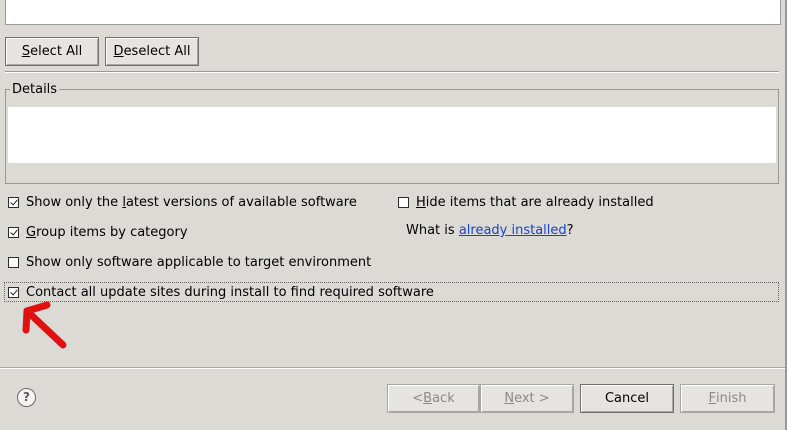 This screenshot has height=430, width=787. What do you see at coordinates (513, 230) in the screenshot?
I see `already-installed-link: already installed` at bounding box center [513, 230].